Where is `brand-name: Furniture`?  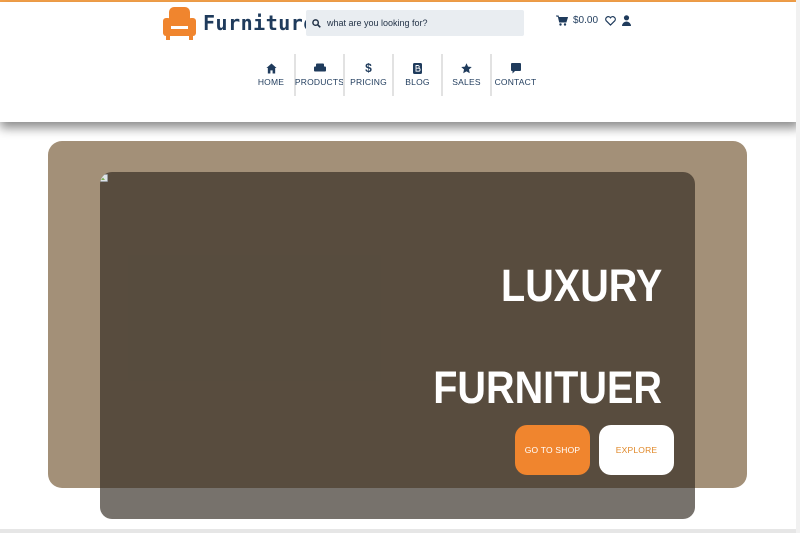 brand-name: Furniture is located at coordinates (259, 23).